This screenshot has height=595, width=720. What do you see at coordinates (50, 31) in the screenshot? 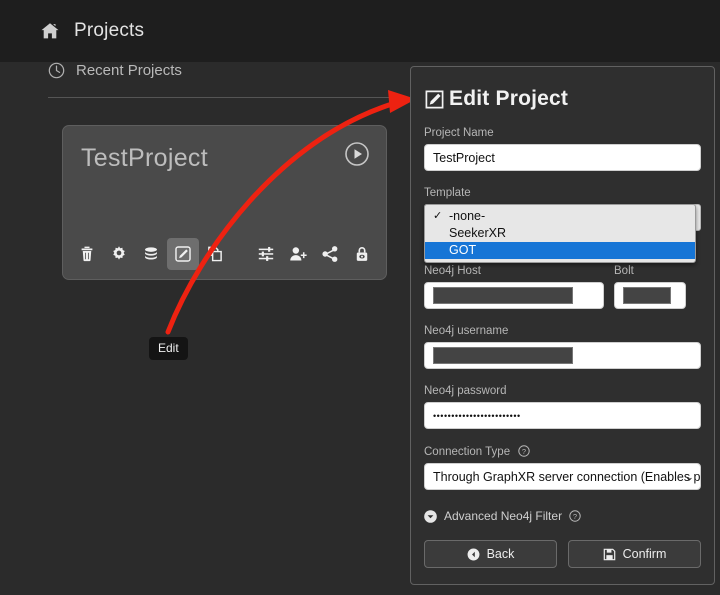
I see `home-icon` at bounding box center [50, 31].